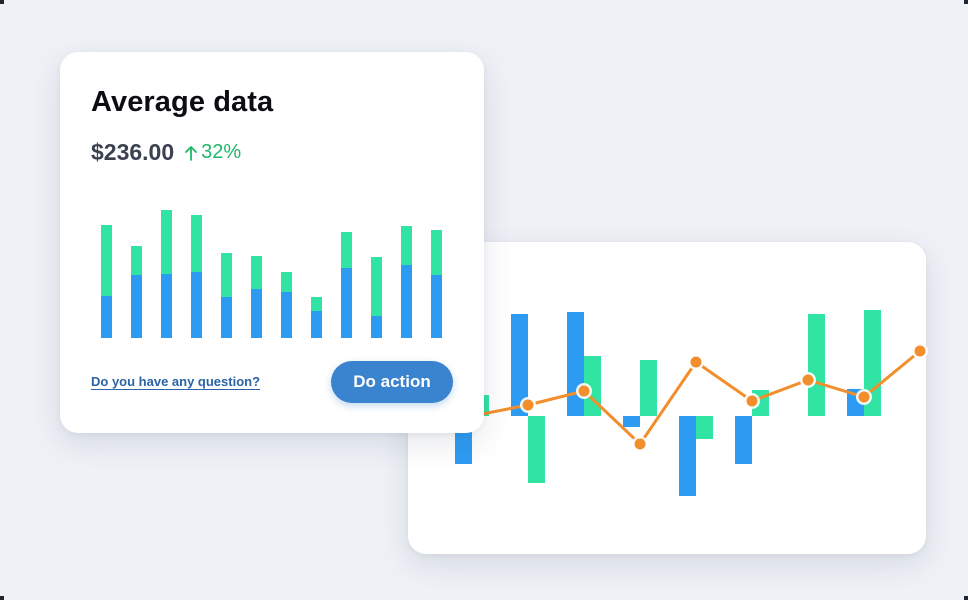 The width and height of the screenshot is (968, 600). Describe the element at coordinates (175, 381) in the screenshot. I see `question-link: Do you have any question?` at that location.